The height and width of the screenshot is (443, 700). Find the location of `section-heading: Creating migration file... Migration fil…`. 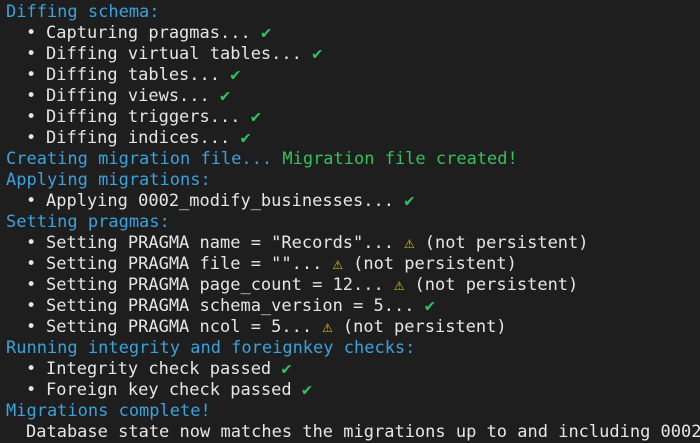

section-heading: Creating migration file... Migration fil… is located at coordinates (353, 159).